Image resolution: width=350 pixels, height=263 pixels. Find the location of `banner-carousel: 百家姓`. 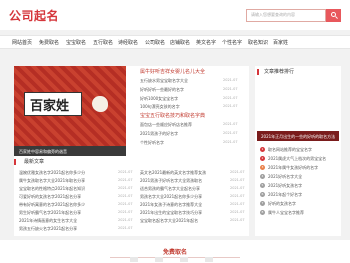

banner-carousel: 百家姓 is located at coordinates (70, 106).